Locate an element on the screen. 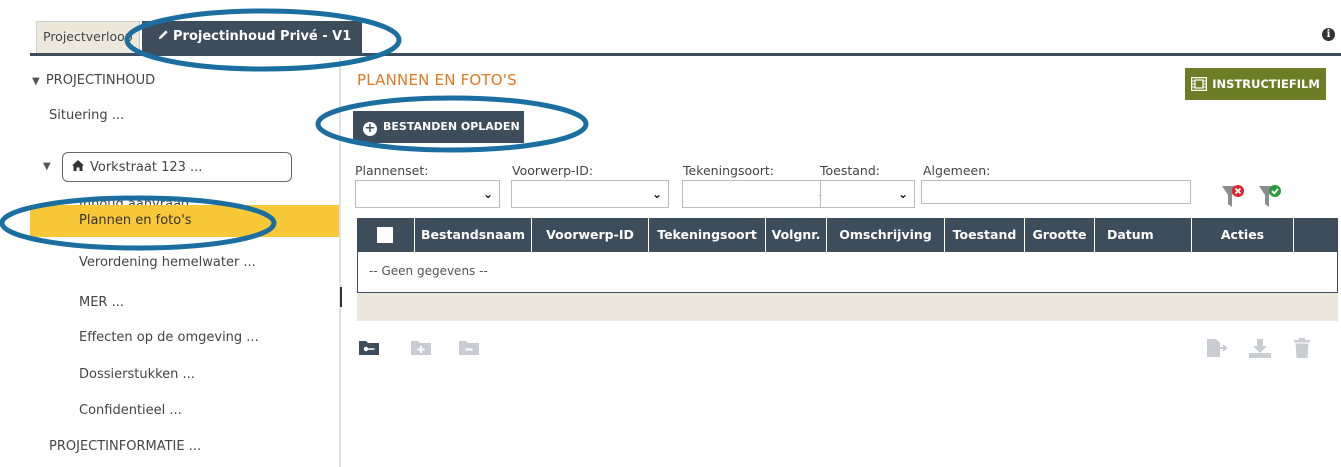 This screenshot has width=1341, height=467. instructiefilm-label: INSTRUCTIEFILM is located at coordinates (1266, 84).